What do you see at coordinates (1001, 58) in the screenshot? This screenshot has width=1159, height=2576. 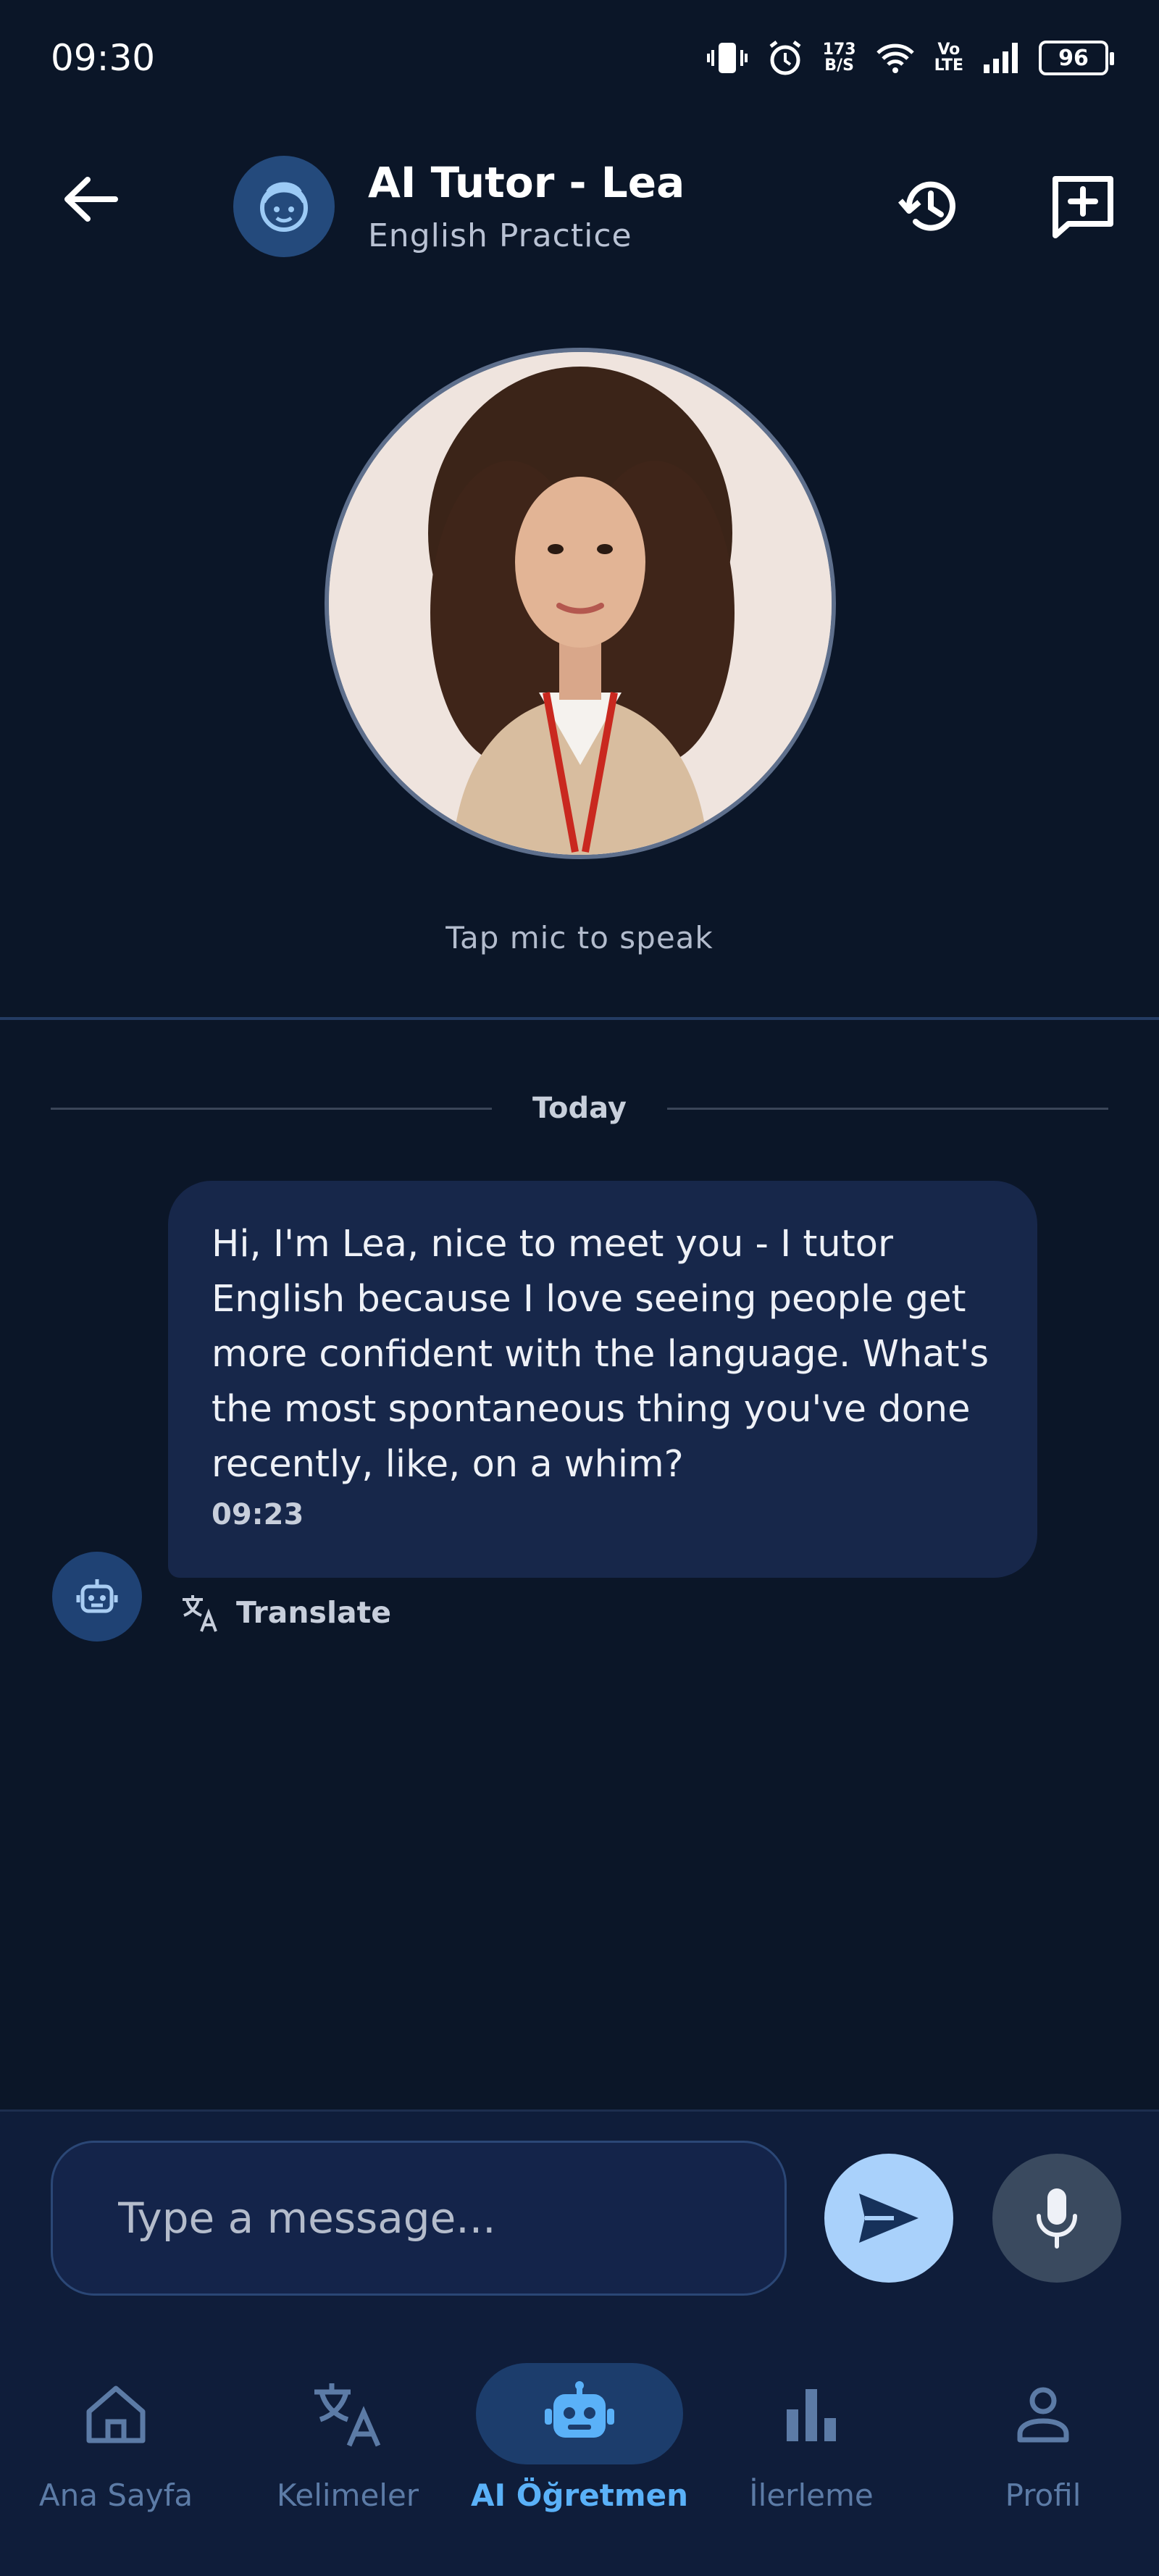 I see `signal-icon` at bounding box center [1001, 58].